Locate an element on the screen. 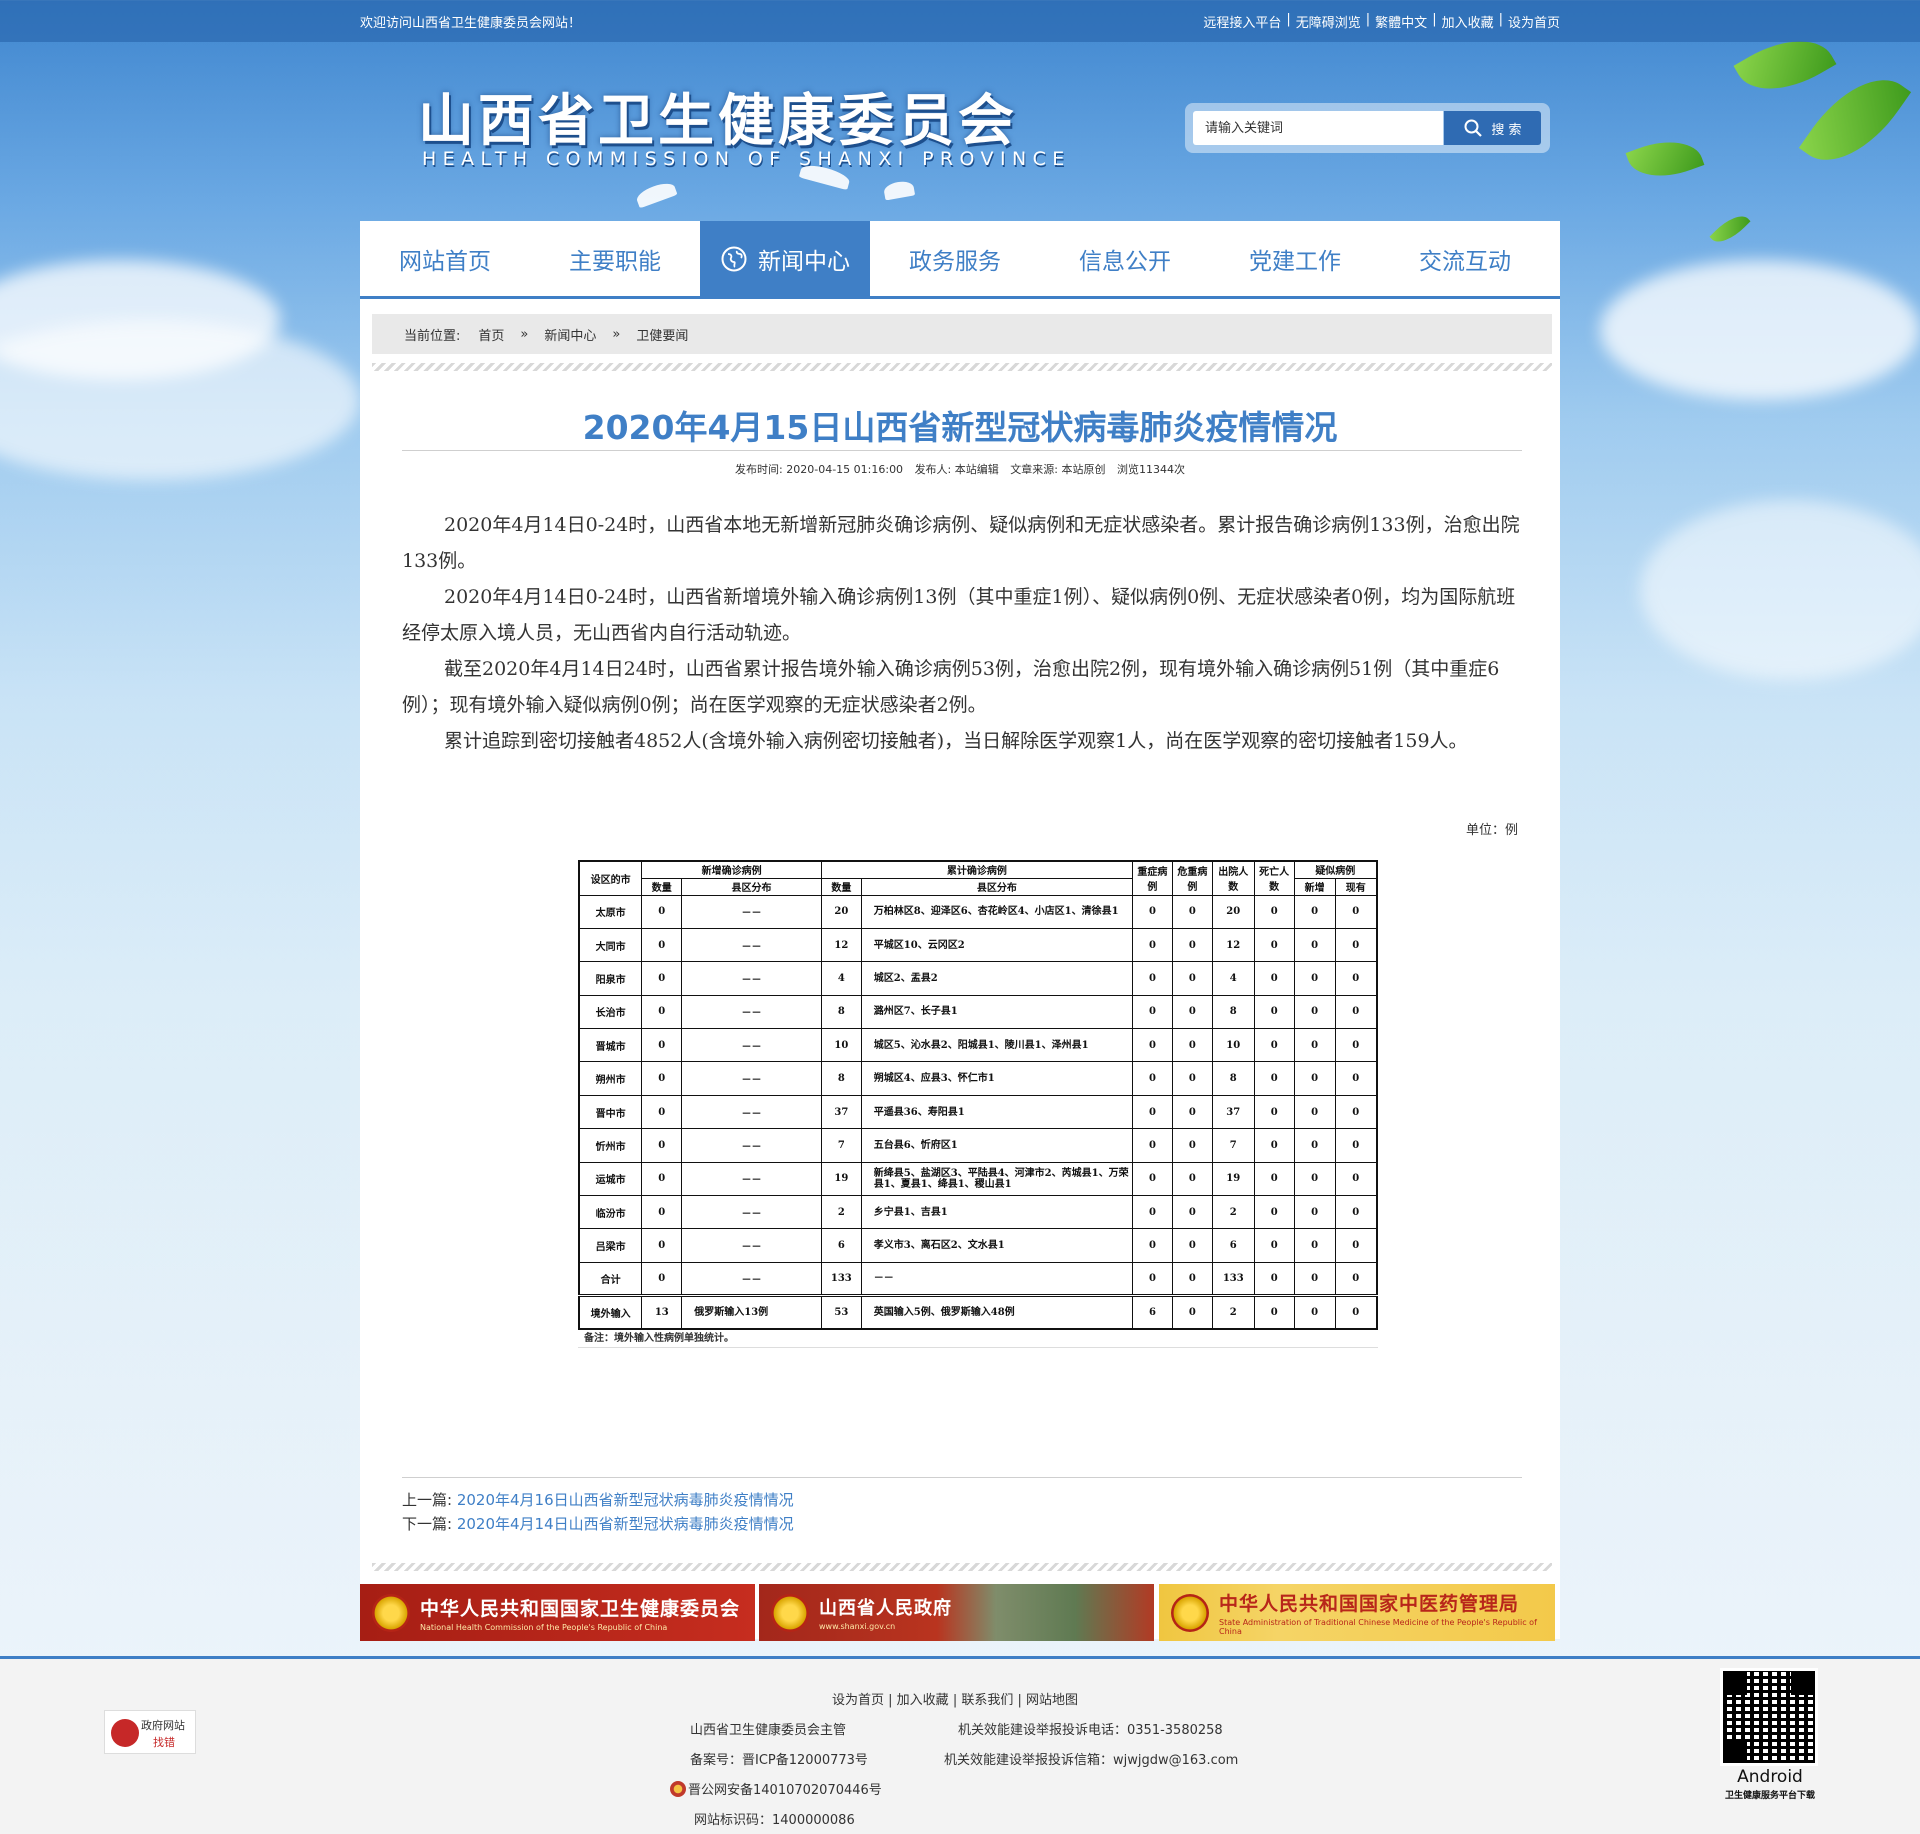  add-favorite-link: 加入收藏 is located at coordinates (1468, 21).